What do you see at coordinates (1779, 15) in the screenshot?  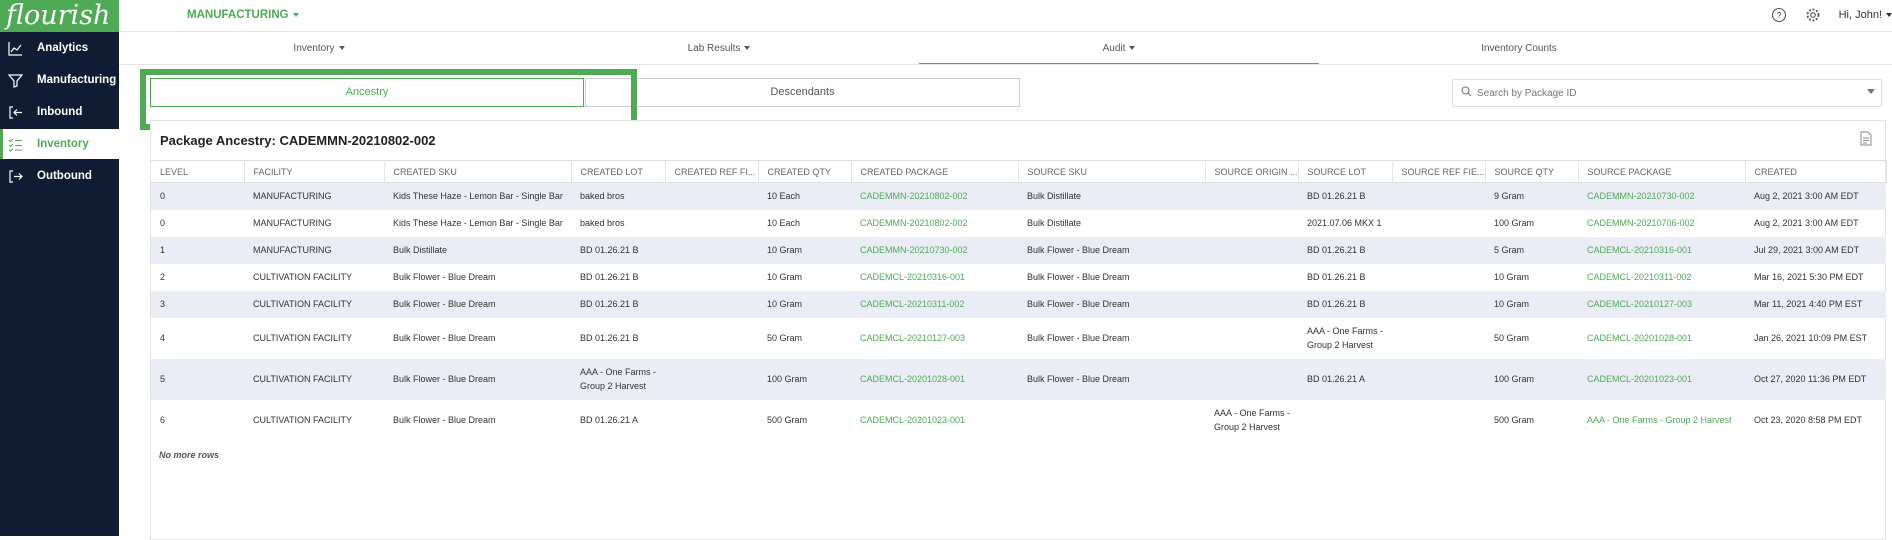 I see `help-icon: ?` at bounding box center [1779, 15].